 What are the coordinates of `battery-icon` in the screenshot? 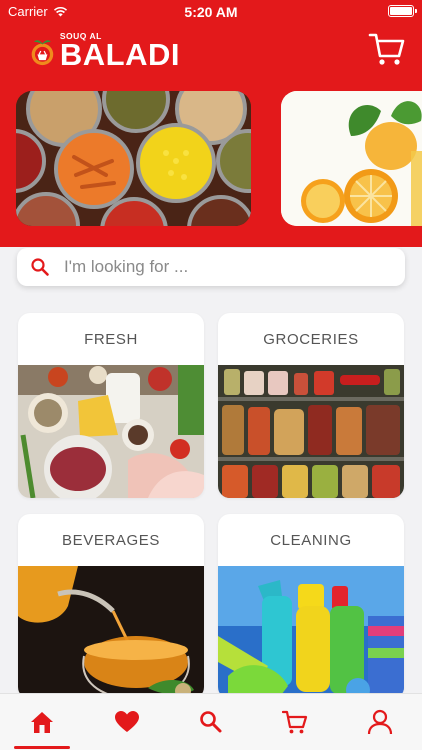 It's located at (402, 11).